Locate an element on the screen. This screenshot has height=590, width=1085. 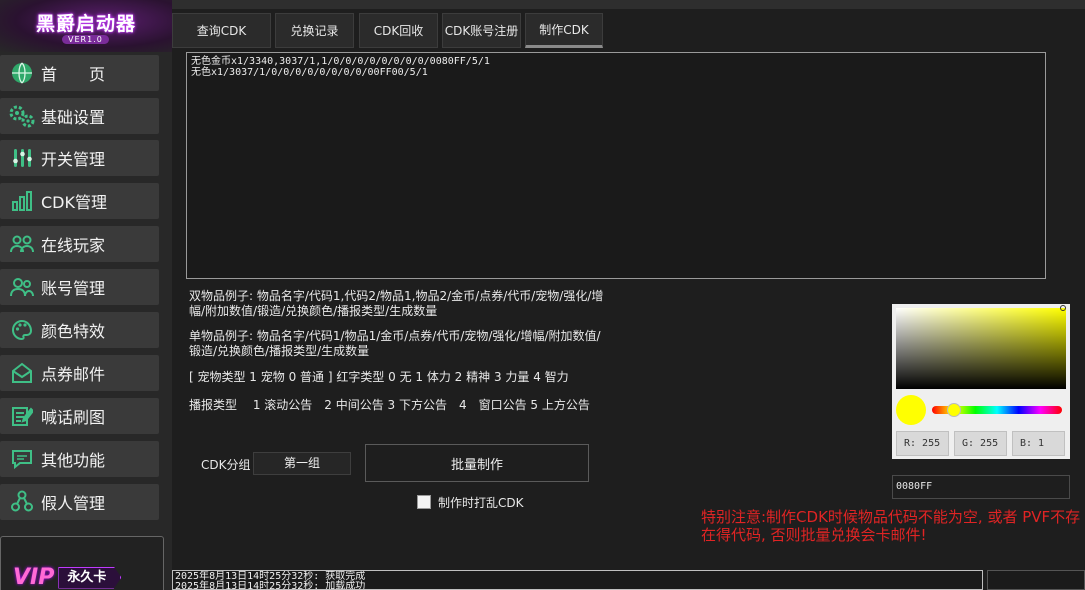
color-picker: R: 255 G: 255 B: 1 is located at coordinates (981, 381).